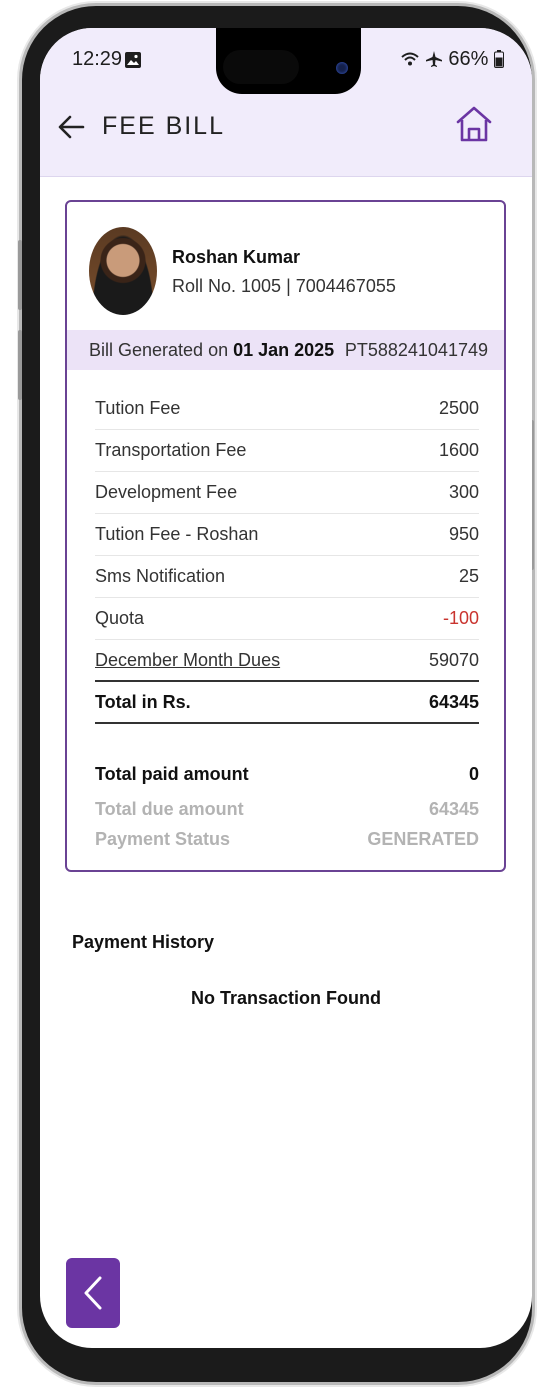 This screenshot has height=1388, width=552. What do you see at coordinates (463, 492) in the screenshot?
I see `fee-amount: 300` at bounding box center [463, 492].